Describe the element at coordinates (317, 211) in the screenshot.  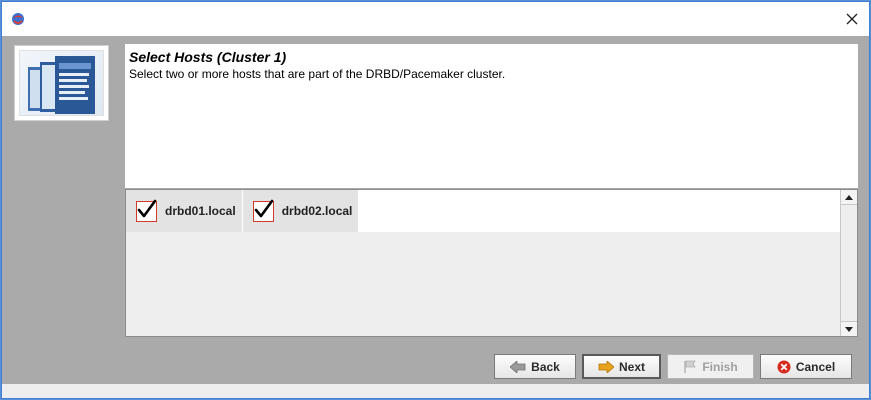
I see `host-label: drbd02.local` at that location.